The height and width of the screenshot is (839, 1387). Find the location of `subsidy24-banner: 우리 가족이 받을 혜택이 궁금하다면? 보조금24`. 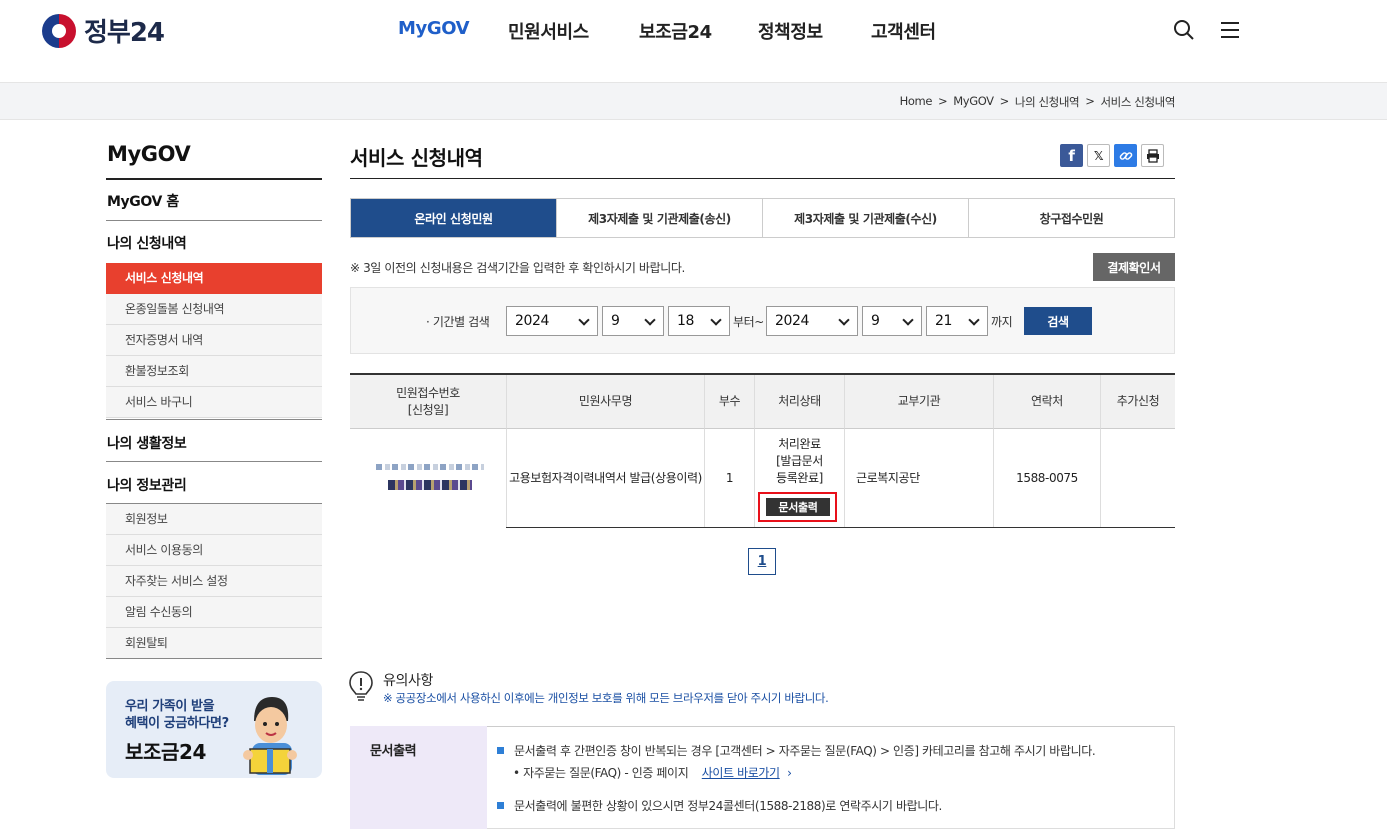

subsidy24-banner: 우리 가족이 받을 혜택이 궁금하다면? 보조금24 is located at coordinates (214, 729).